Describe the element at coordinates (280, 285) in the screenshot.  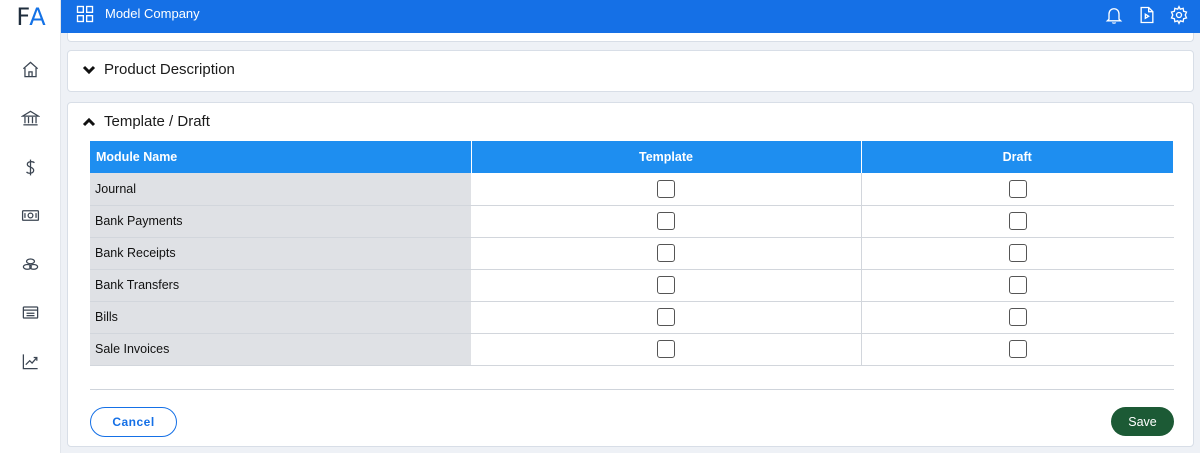
I see `module-name-cell: Bank Transfers` at that location.